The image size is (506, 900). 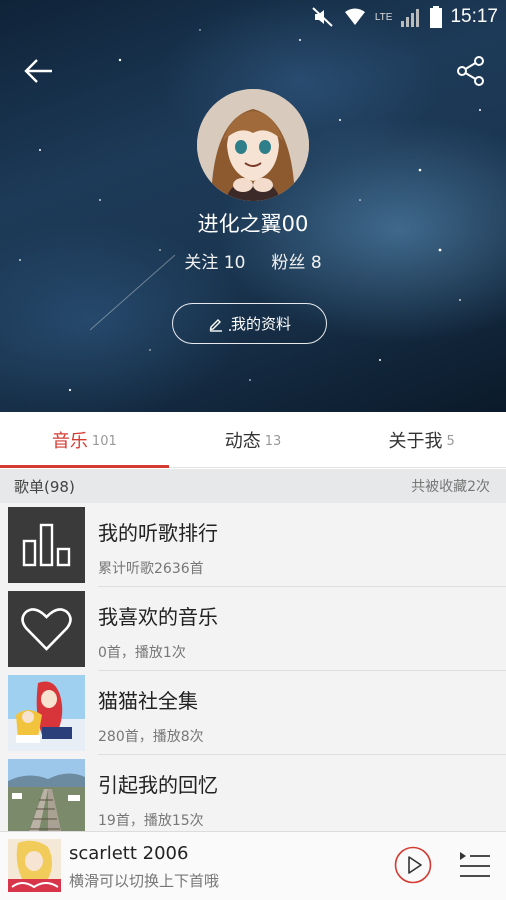 What do you see at coordinates (151, 821) in the screenshot?
I see `playlist-subtitle: 19首，播放15次` at bounding box center [151, 821].